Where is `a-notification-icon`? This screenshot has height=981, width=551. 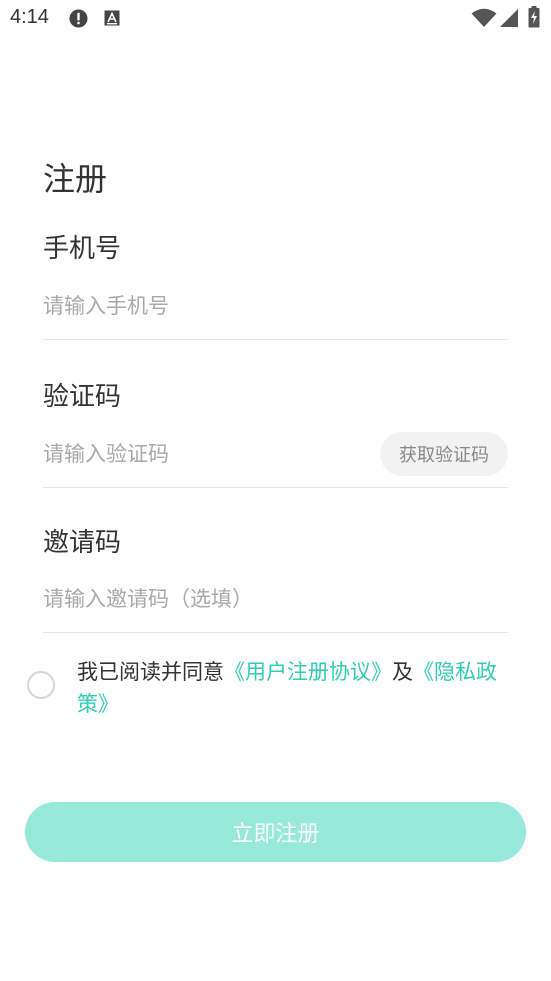
a-notification-icon is located at coordinates (112, 18).